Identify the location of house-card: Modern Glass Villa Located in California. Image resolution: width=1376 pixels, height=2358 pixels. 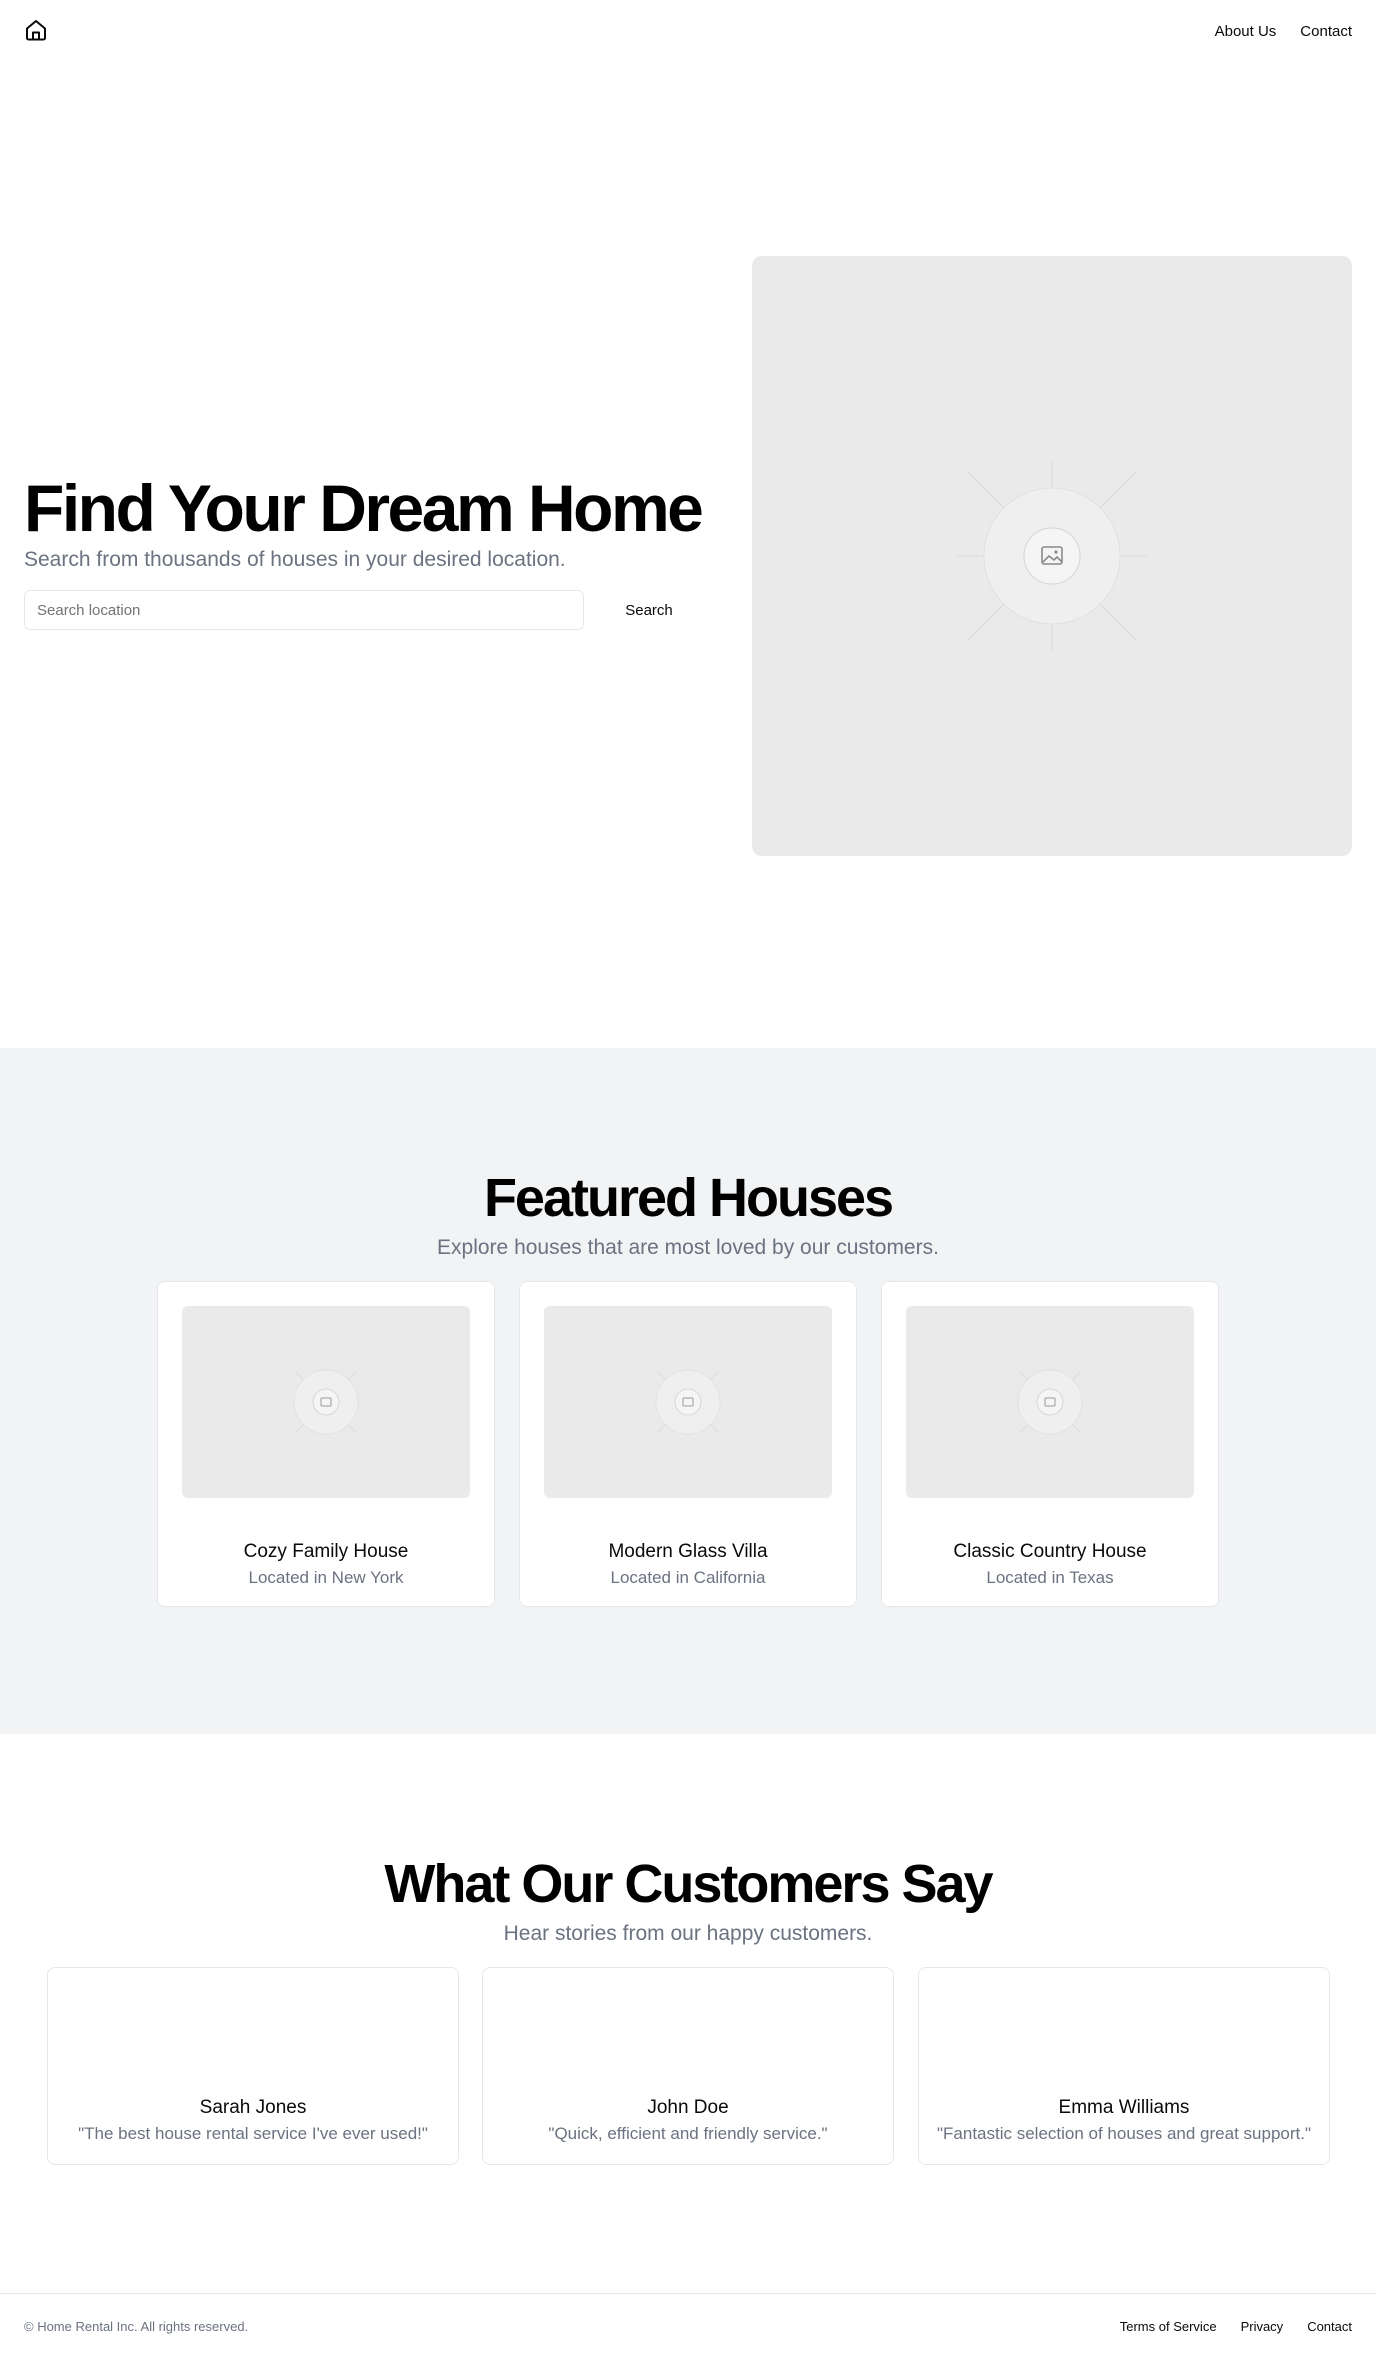
(688, 1444).